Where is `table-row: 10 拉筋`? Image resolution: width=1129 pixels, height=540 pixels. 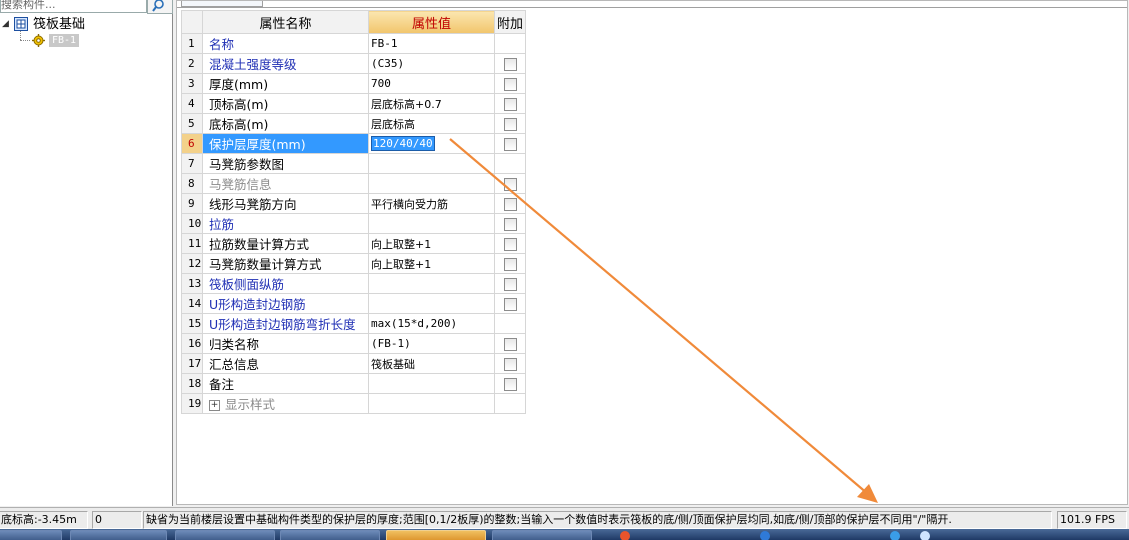 table-row: 10 拉筋 is located at coordinates (353, 223).